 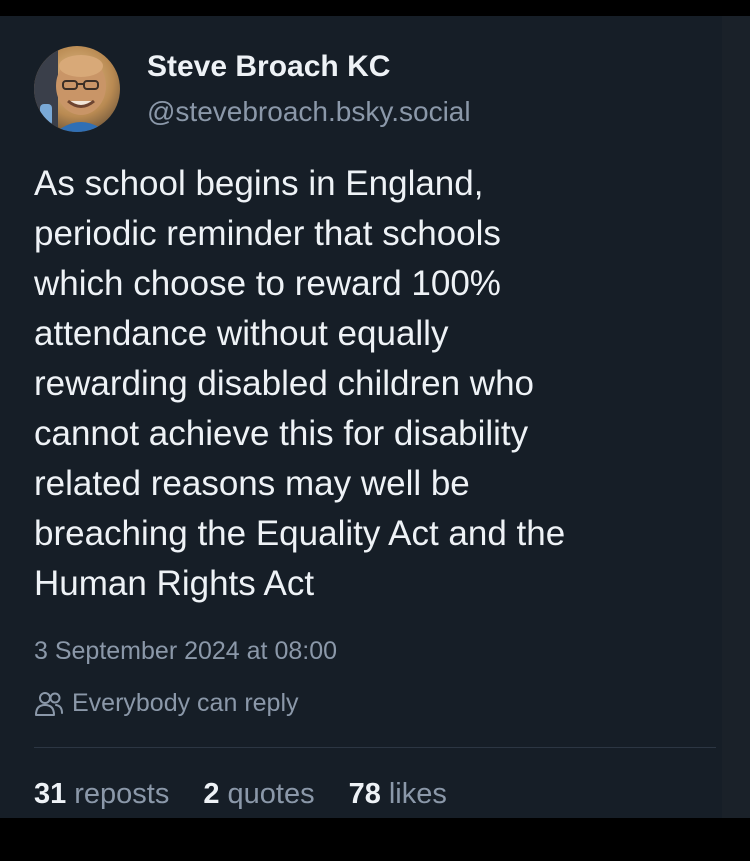 I want to click on quotes-stat: 2 quotes, so click(x=258, y=794).